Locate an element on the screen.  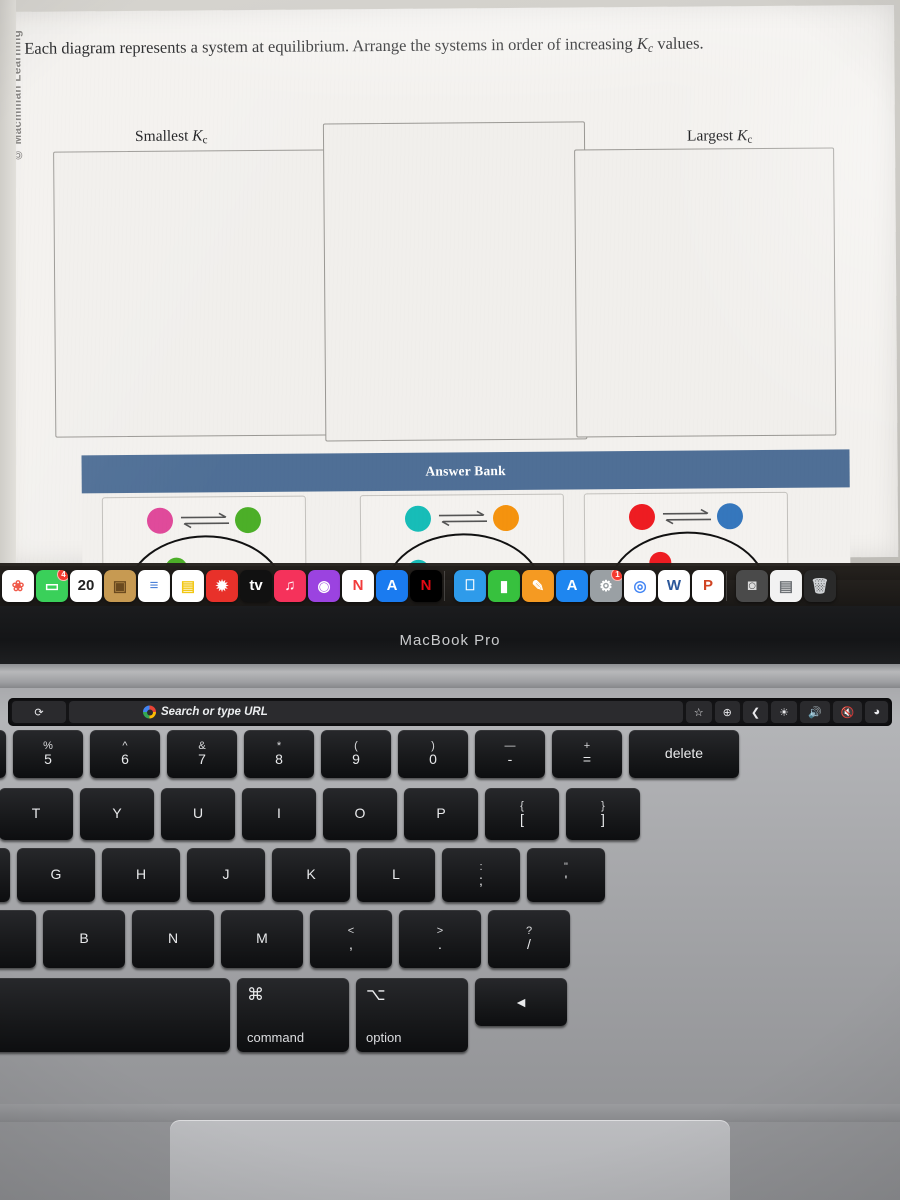
siri-icon: ◕ is located at coordinates (876, 712).